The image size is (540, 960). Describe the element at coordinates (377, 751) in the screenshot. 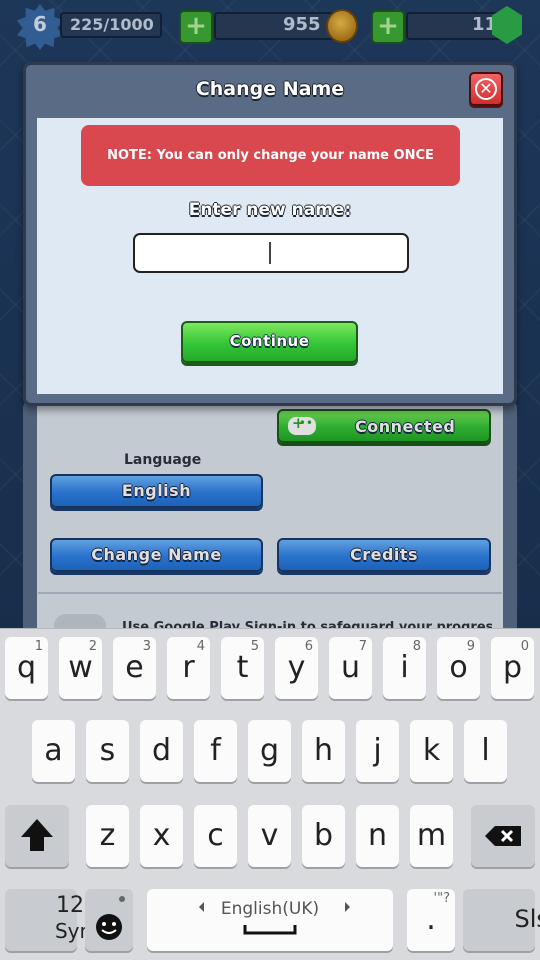

I see `key-j: j` at that location.